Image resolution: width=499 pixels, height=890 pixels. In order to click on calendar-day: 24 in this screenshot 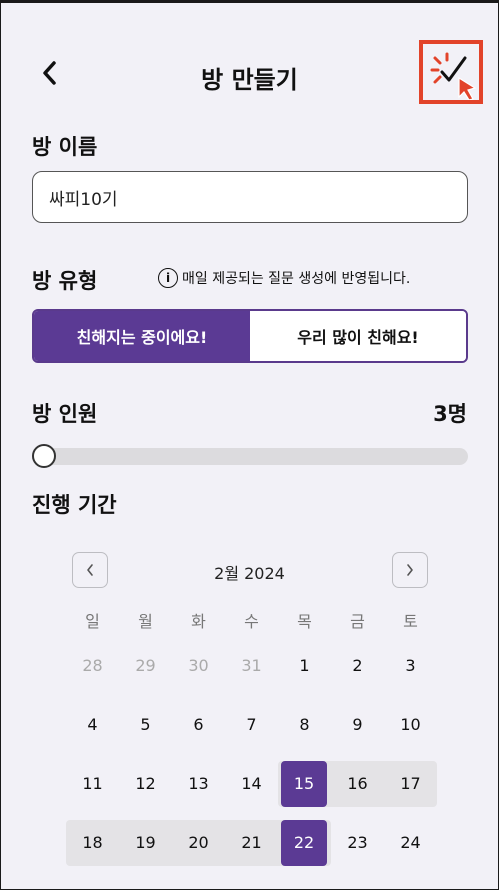, I will do `click(410, 843)`.